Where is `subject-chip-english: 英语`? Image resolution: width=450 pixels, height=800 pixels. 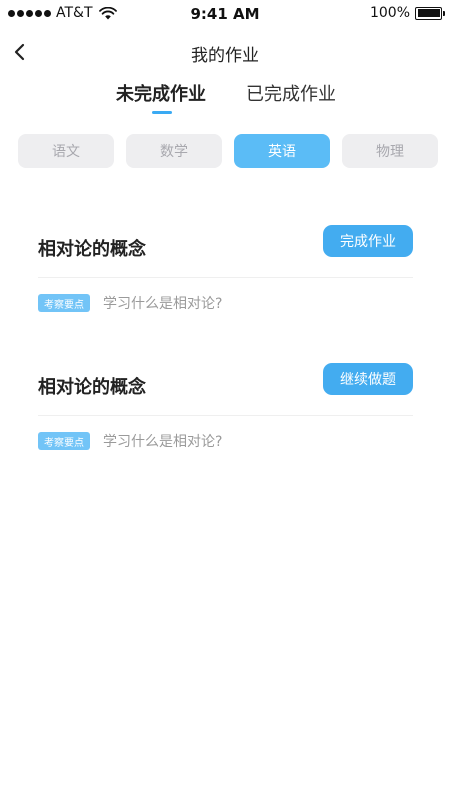 subject-chip-english: 英语 is located at coordinates (282, 151).